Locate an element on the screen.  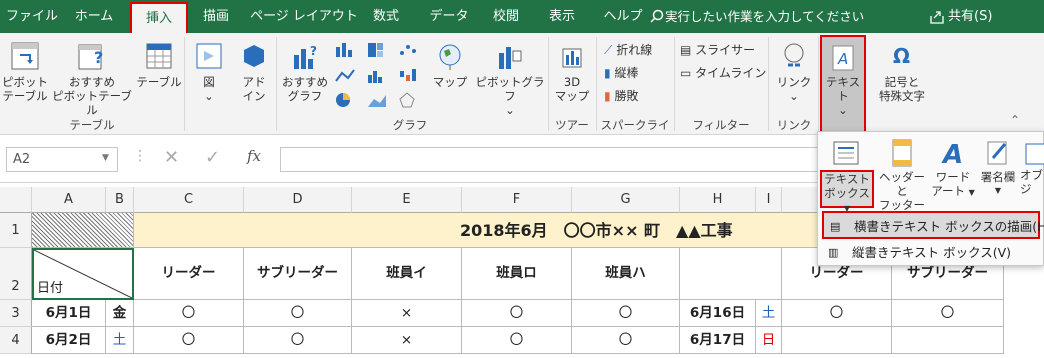
enter-icon: ✓ is located at coordinates (212, 157).